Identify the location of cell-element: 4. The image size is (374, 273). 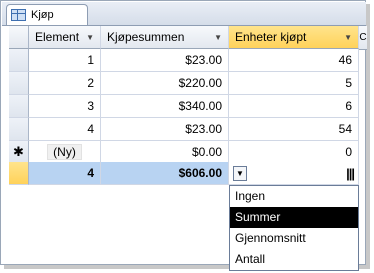
(65, 129).